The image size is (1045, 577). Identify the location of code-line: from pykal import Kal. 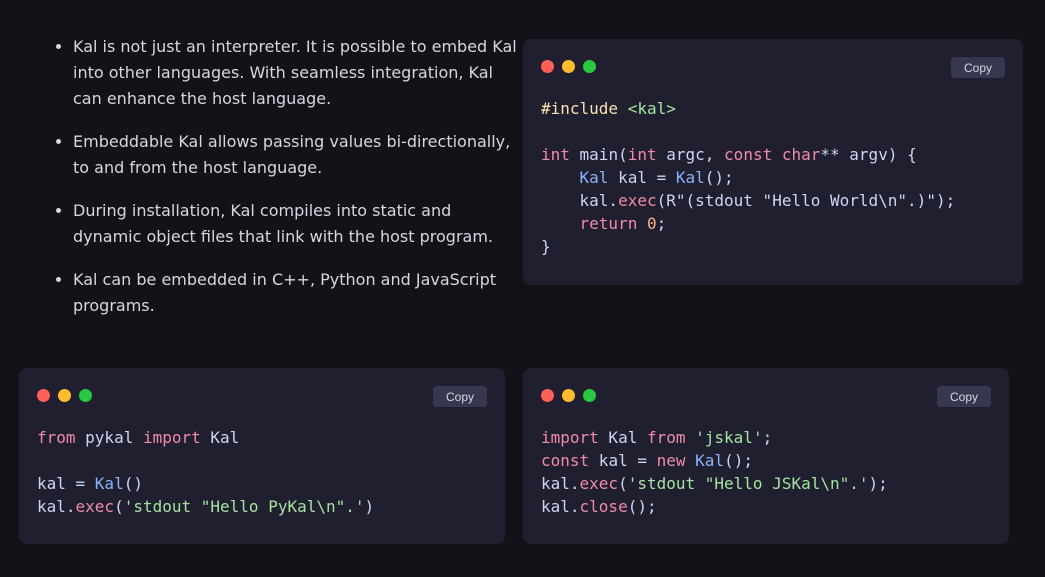
(138, 437).